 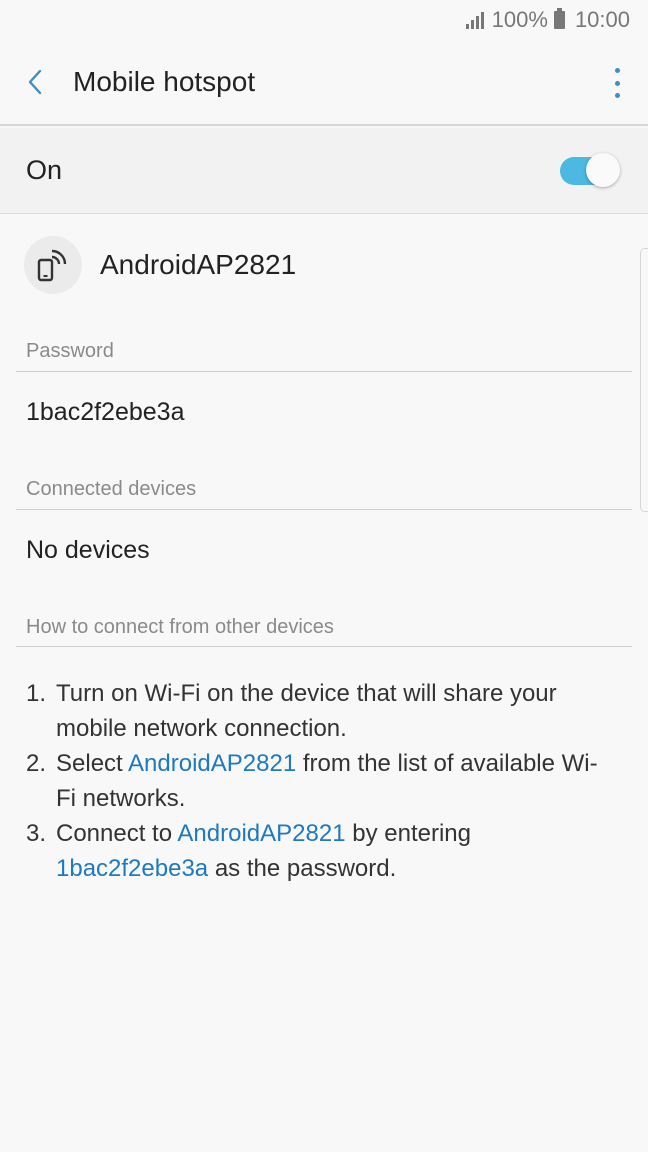 What do you see at coordinates (105, 412) in the screenshot?
I see `password-value: 1bac2f2ebe3a` at bounding box center [105, 412].